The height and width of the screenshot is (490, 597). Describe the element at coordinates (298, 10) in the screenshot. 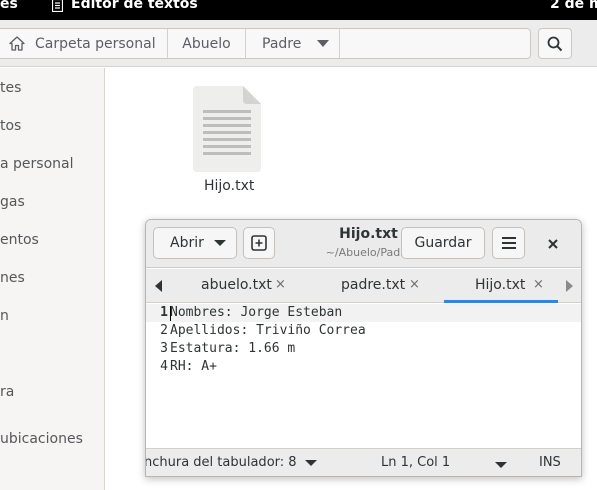

I see `top-bar: es Editor de textos 2 de ma` at that location.